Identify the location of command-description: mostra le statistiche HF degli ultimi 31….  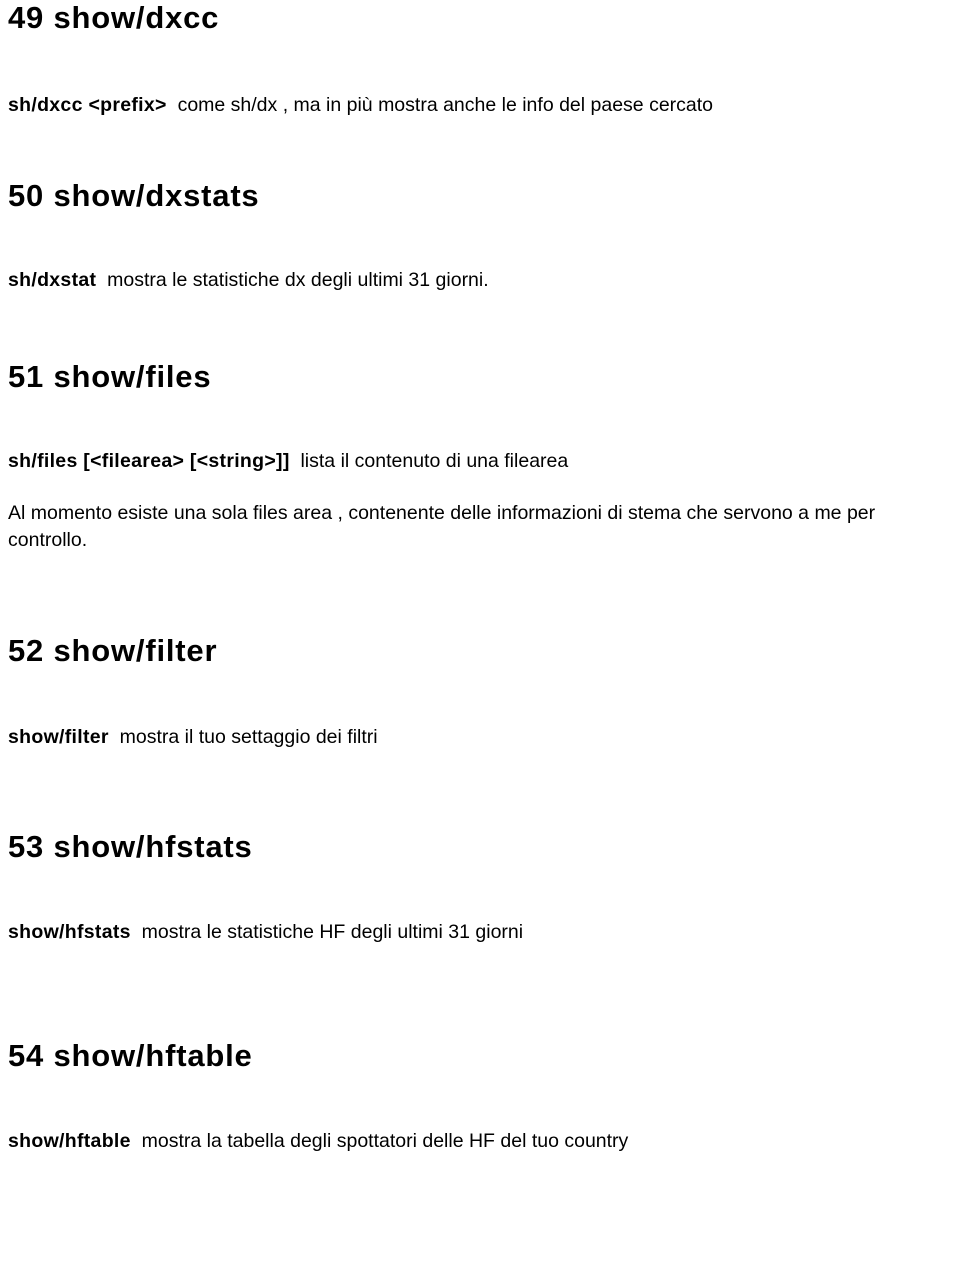
(332, 932).